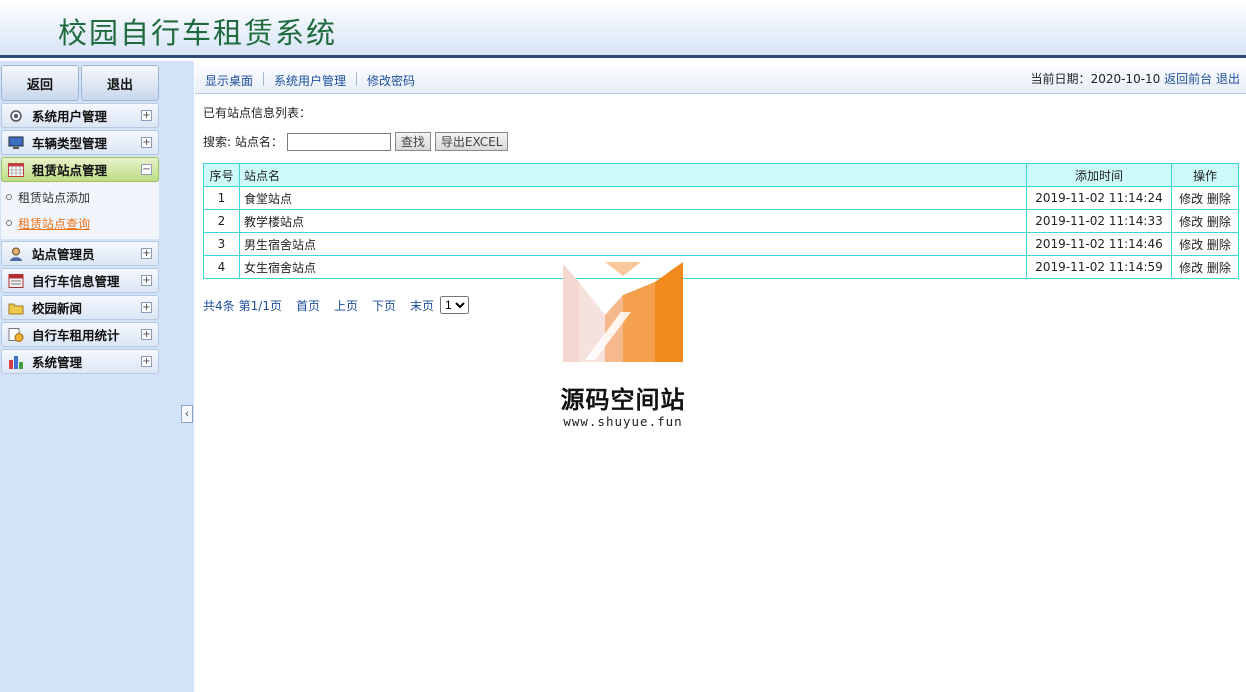  Describe the element at coordinates (633, 198) in the screenshot. I see `station-name: 食堂站点` at that location.